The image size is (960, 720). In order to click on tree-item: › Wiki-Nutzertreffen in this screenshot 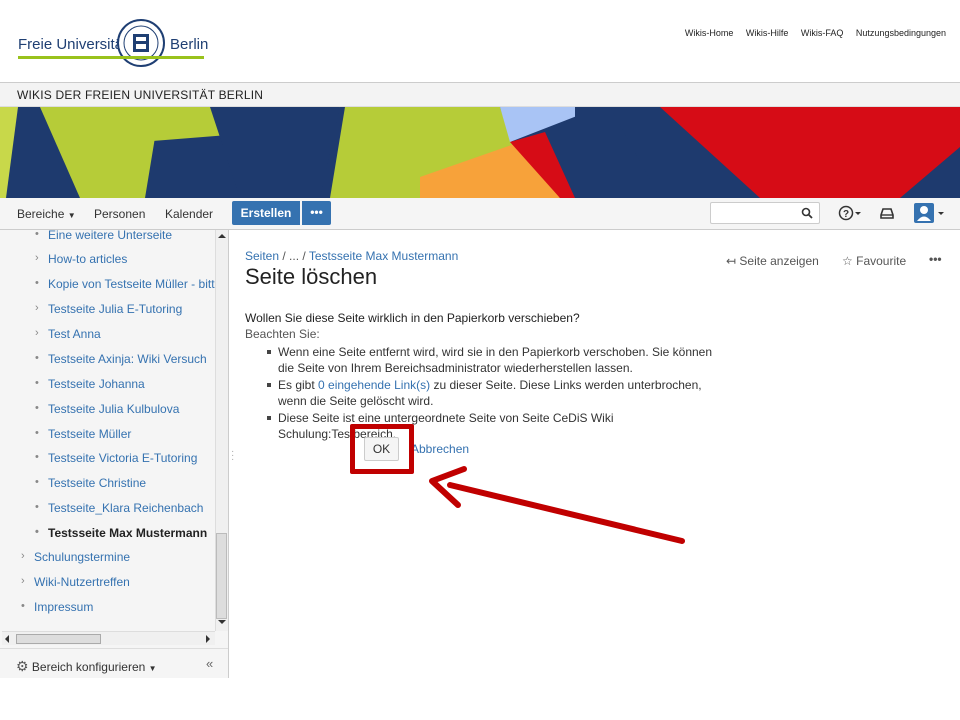, I will do `click(75, 582)`.